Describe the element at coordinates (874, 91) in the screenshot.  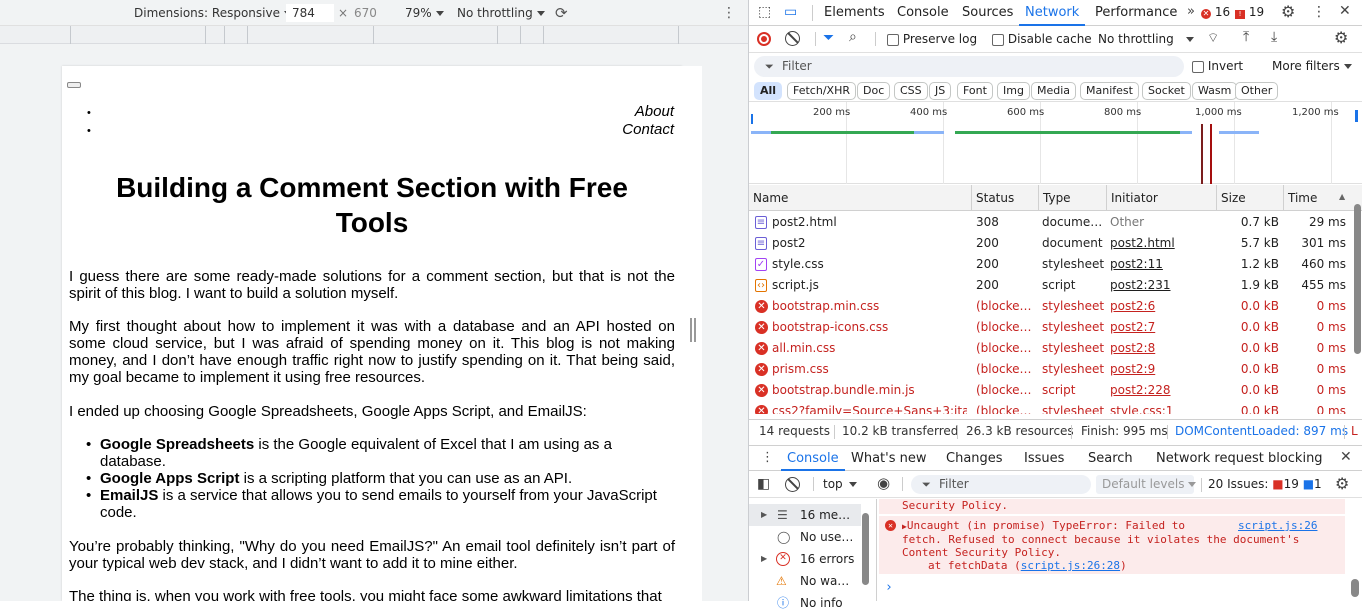
I see `type-filter-doc: Doc` at that location.